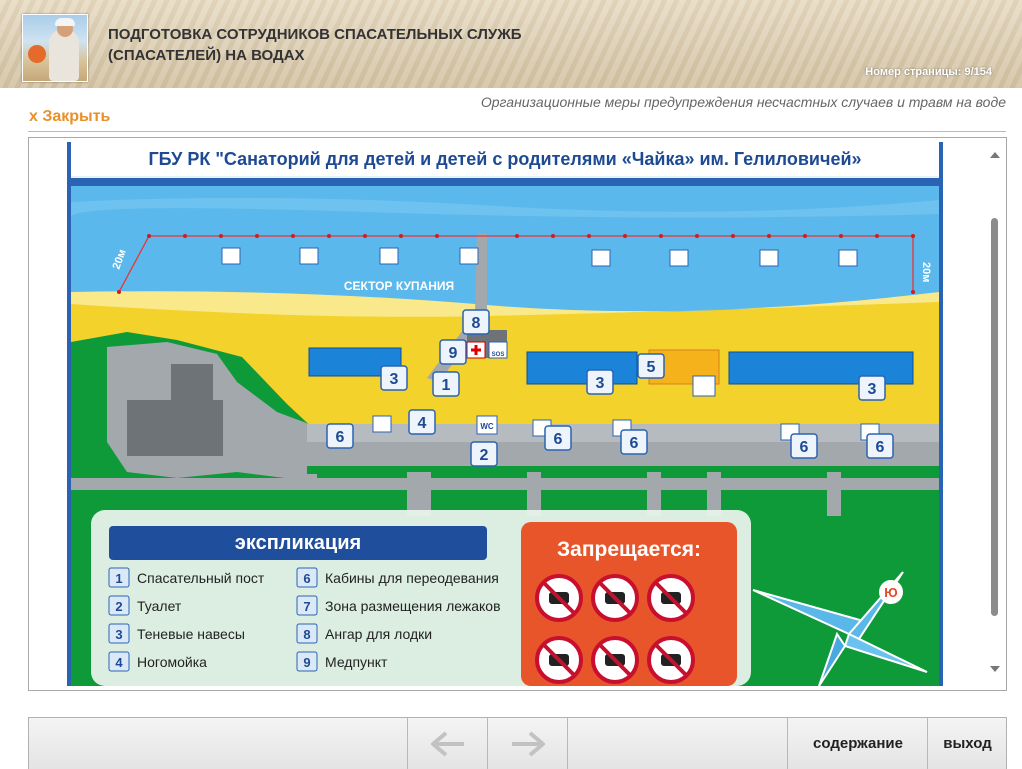 The image size is (1022, 769). What do you see at coordinates (172, 662) in the screenshot?
I see `legend-text: Ногомойка` at bounding box center [172, 662].